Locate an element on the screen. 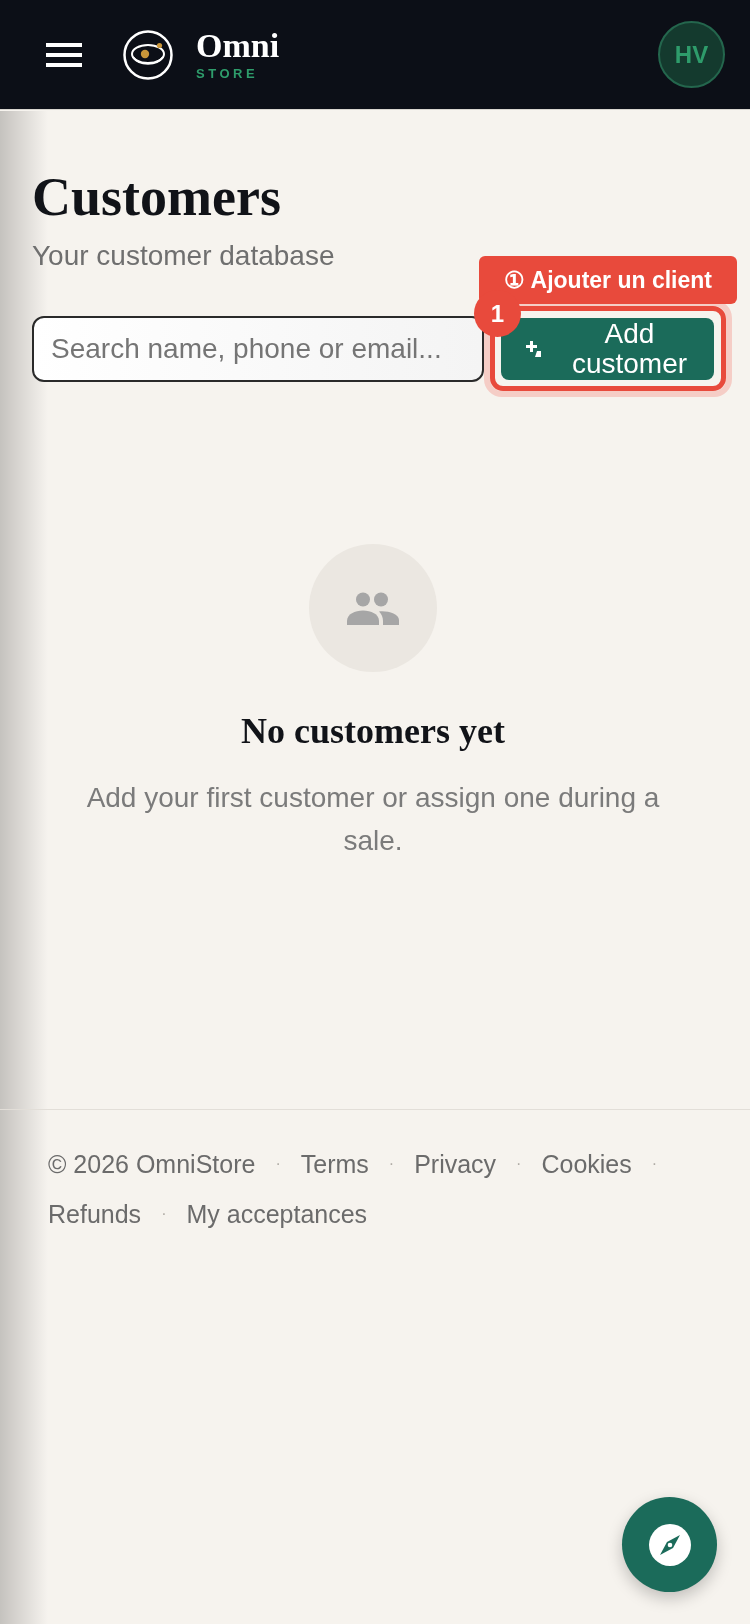 This screenshot has height=1624, width=750. footer-link: Cookies is located at coordinates (586, 1164).